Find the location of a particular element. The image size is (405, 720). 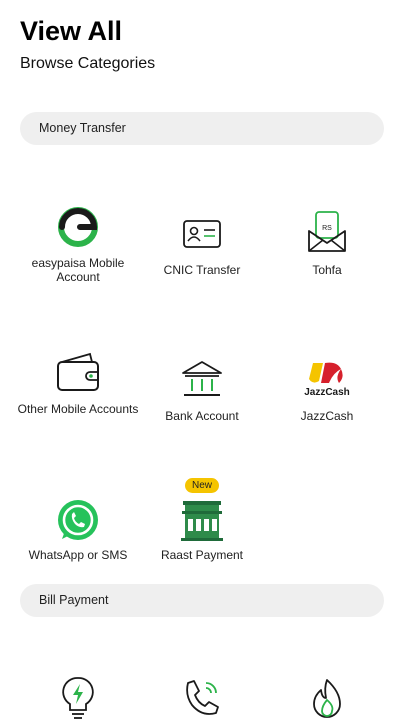

item-other-mobile-accounts: Other Mobile Accounts is located at coordinates (78, 392).